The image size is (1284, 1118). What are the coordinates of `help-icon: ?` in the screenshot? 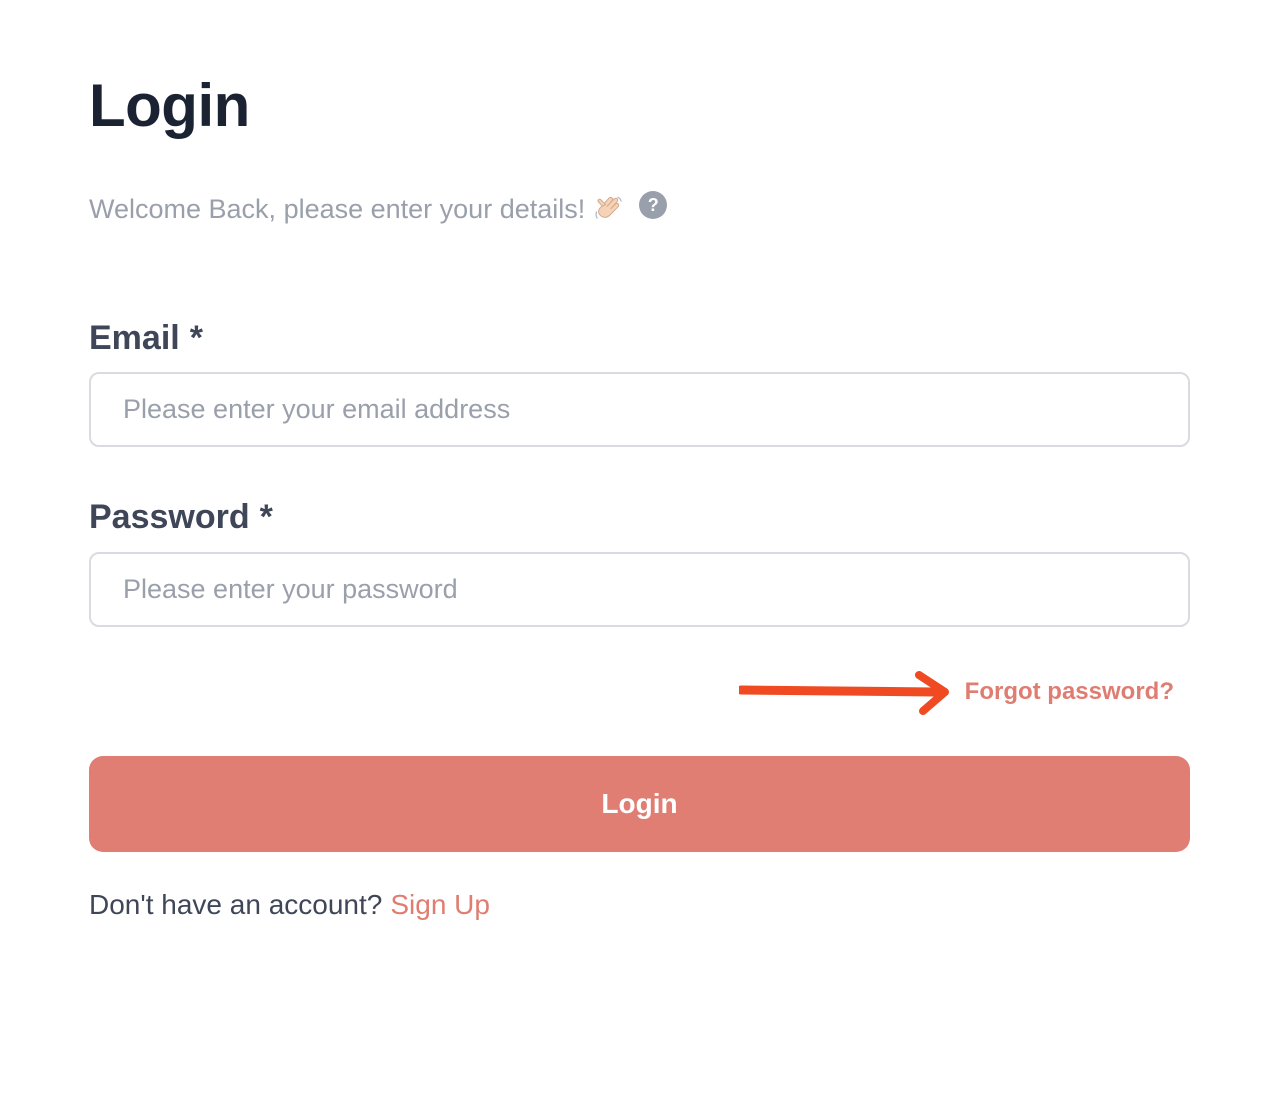 It's located at (653, 205).